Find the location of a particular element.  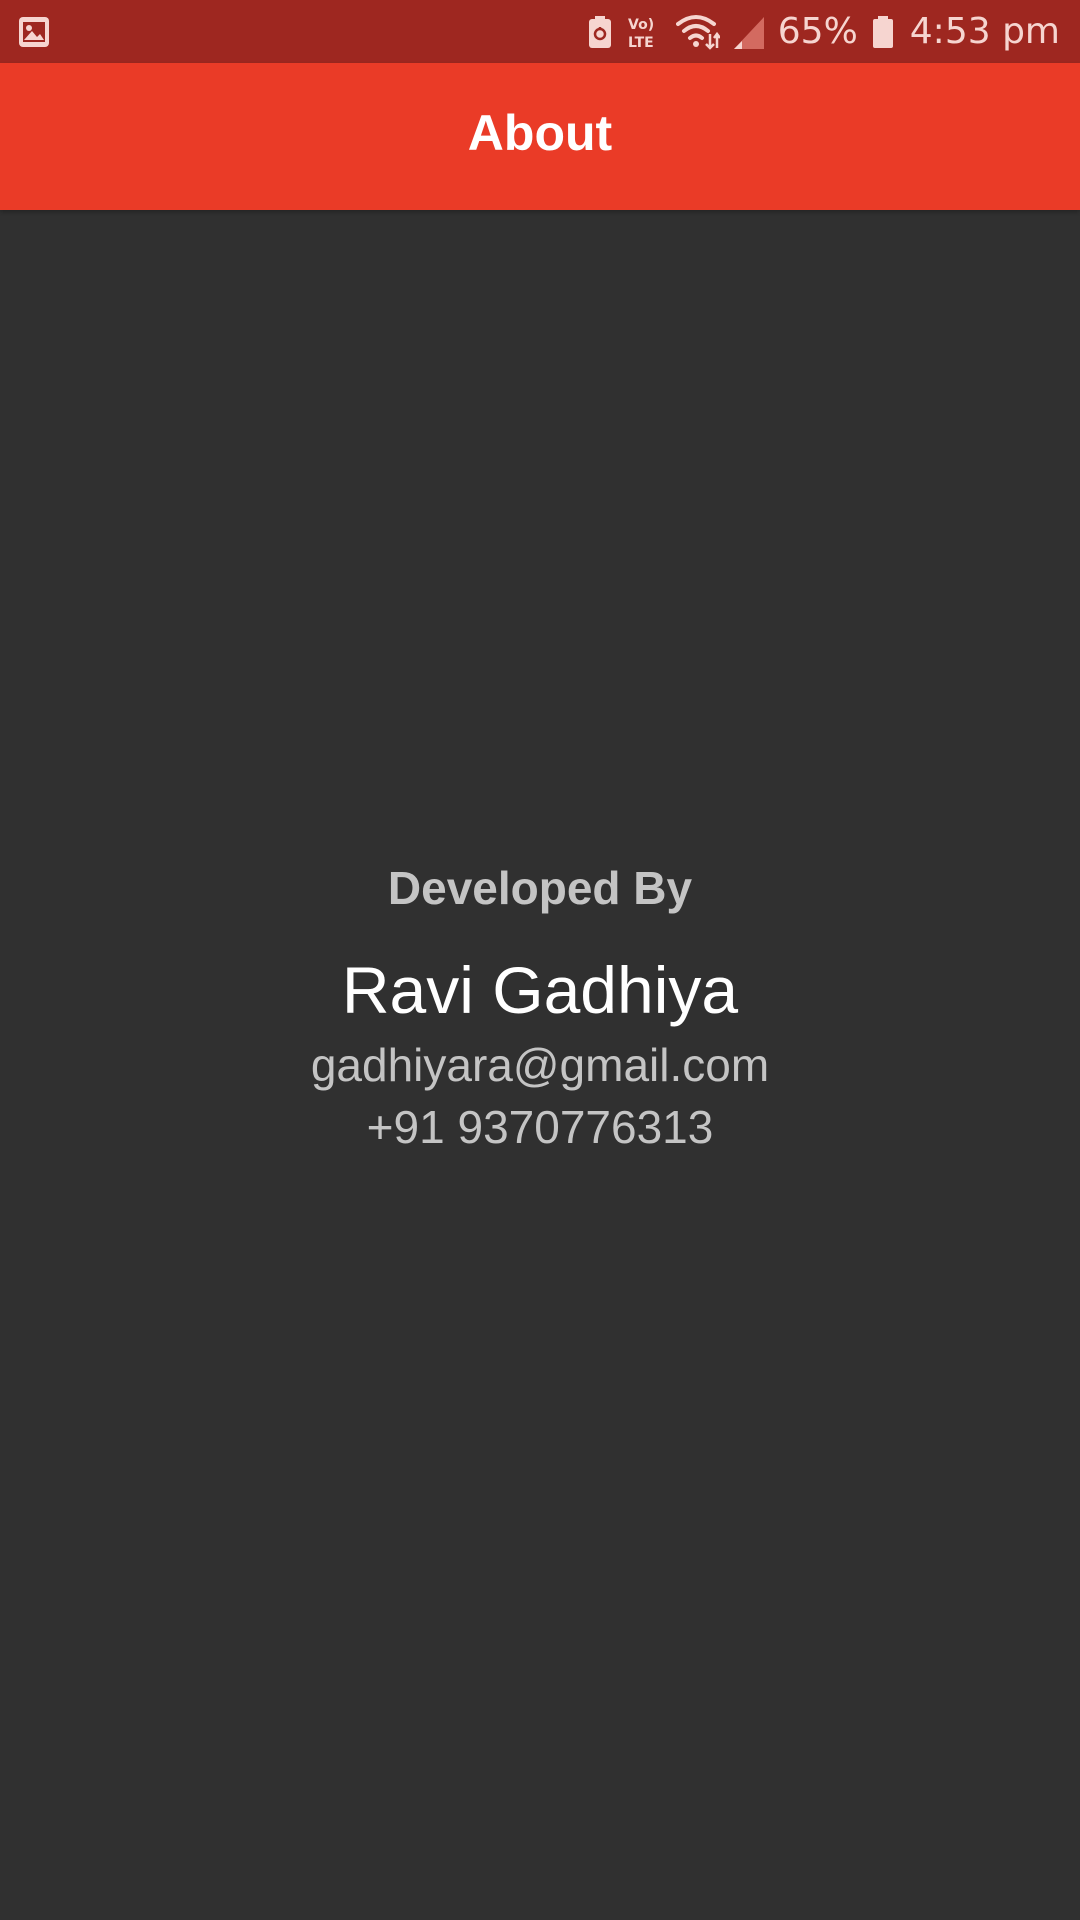

status-bar: Vo) LTE 65% 4:53 pm is located at coordinates (540, 31).